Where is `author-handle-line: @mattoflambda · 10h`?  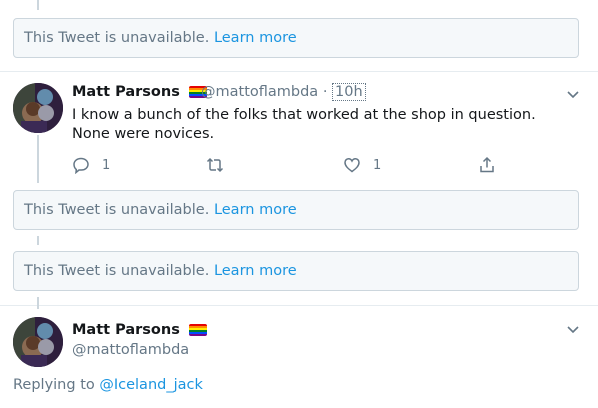 author-handle-line: @mattoflambda · 10h is located at coordinates (283, 92).